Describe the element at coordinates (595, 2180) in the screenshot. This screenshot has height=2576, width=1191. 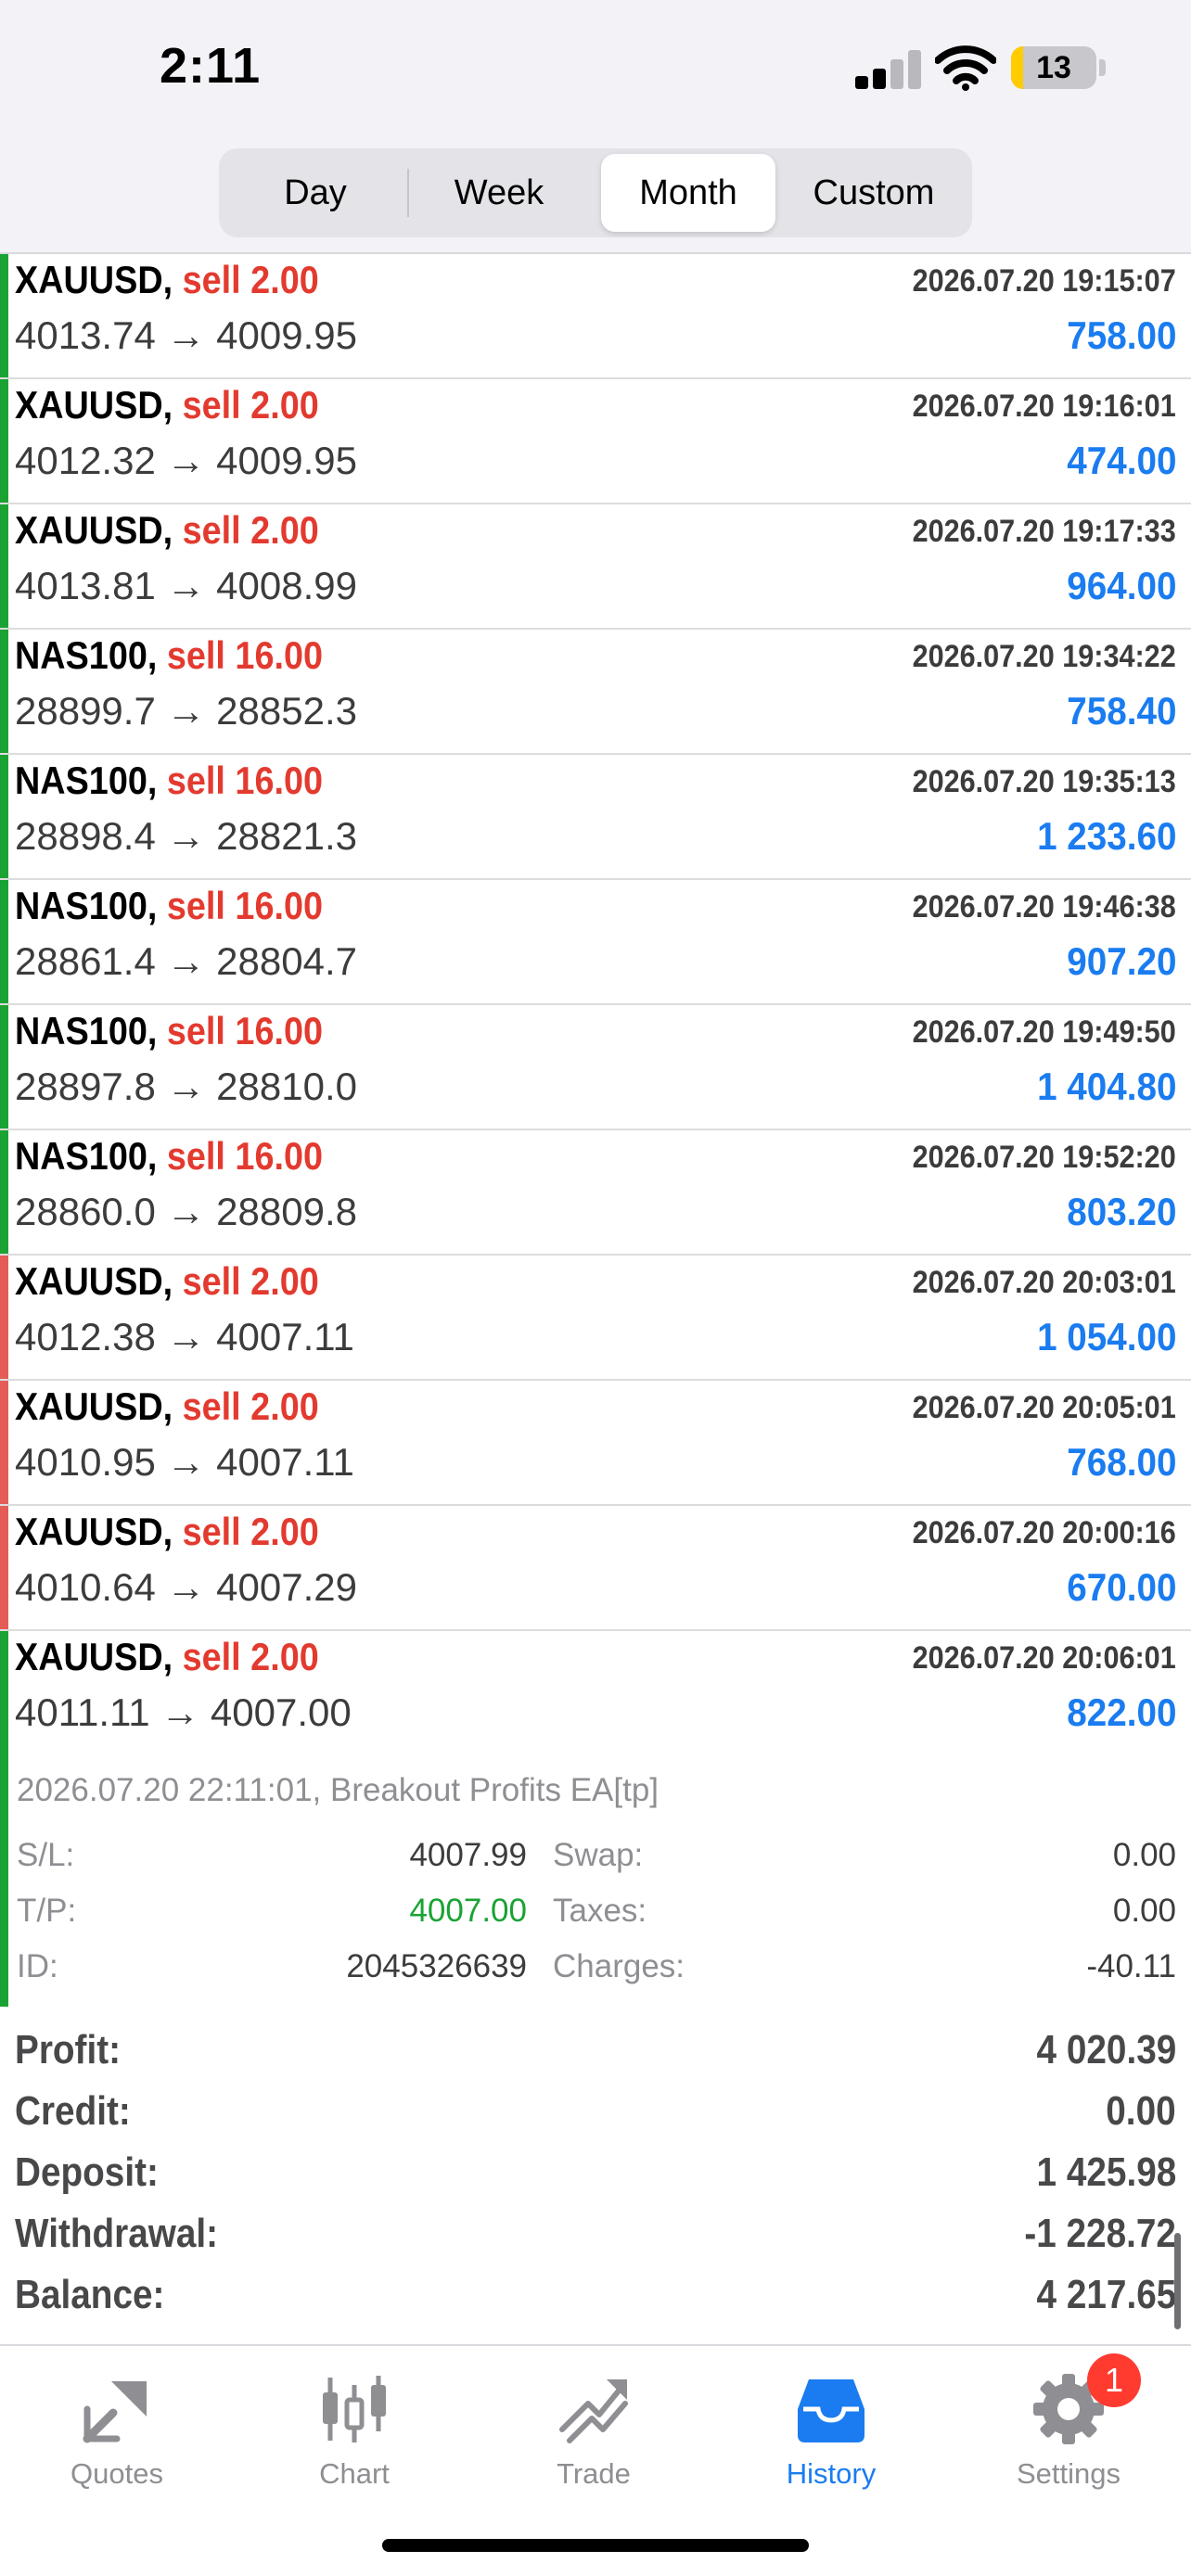
I see `summary-deposit: Deposit: 1 425.98` at that location.